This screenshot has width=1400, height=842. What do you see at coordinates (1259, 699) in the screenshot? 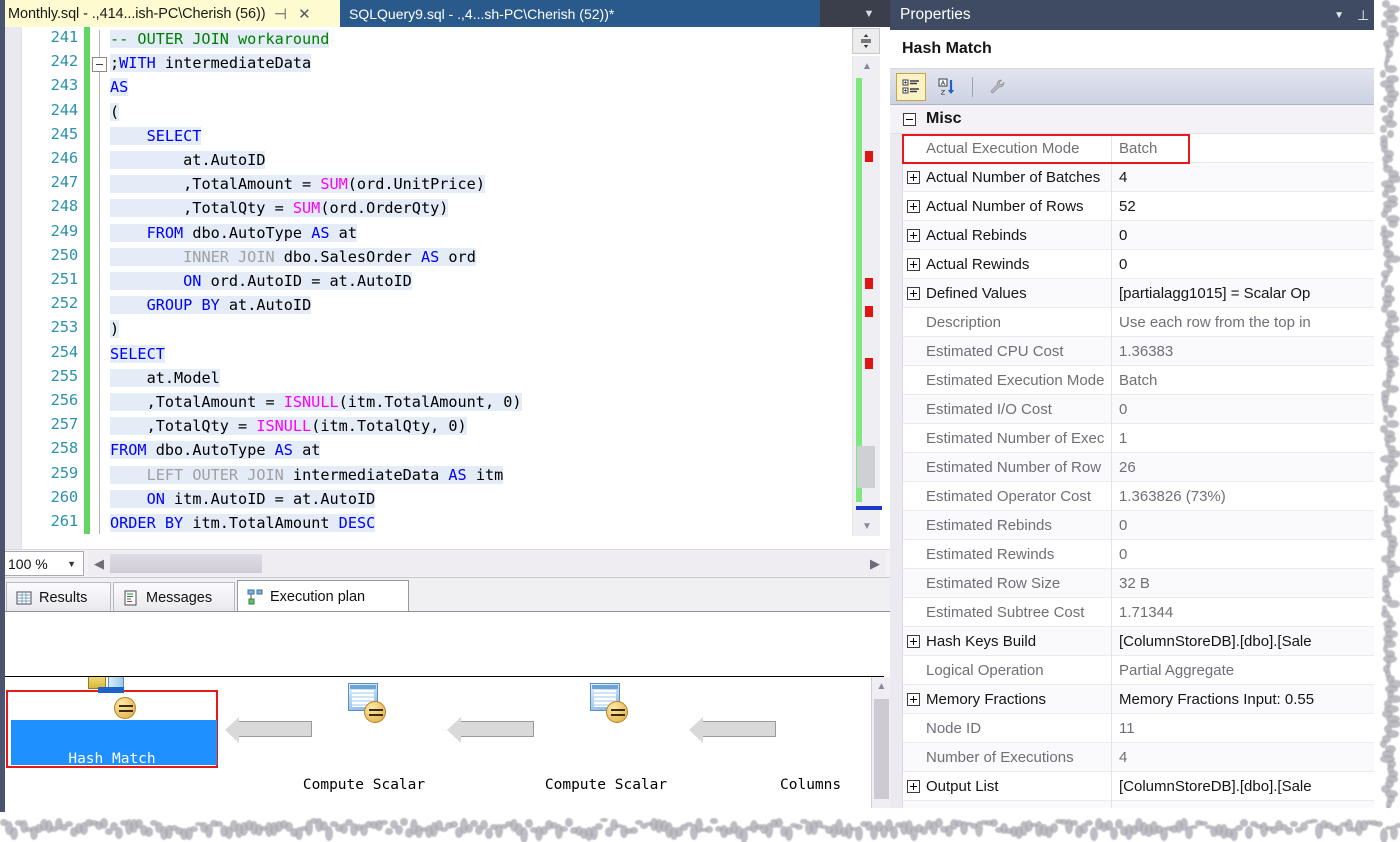
I see `property-value: Memory Fractions Input: 0.55` at bounding box center [1259, 699].